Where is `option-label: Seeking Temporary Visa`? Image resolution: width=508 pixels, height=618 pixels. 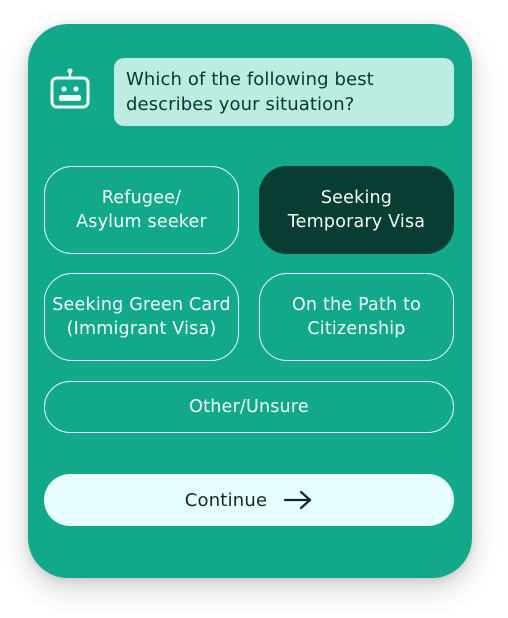 option-label: Seeking Temporary Visa is located at coordinates (356, 210).